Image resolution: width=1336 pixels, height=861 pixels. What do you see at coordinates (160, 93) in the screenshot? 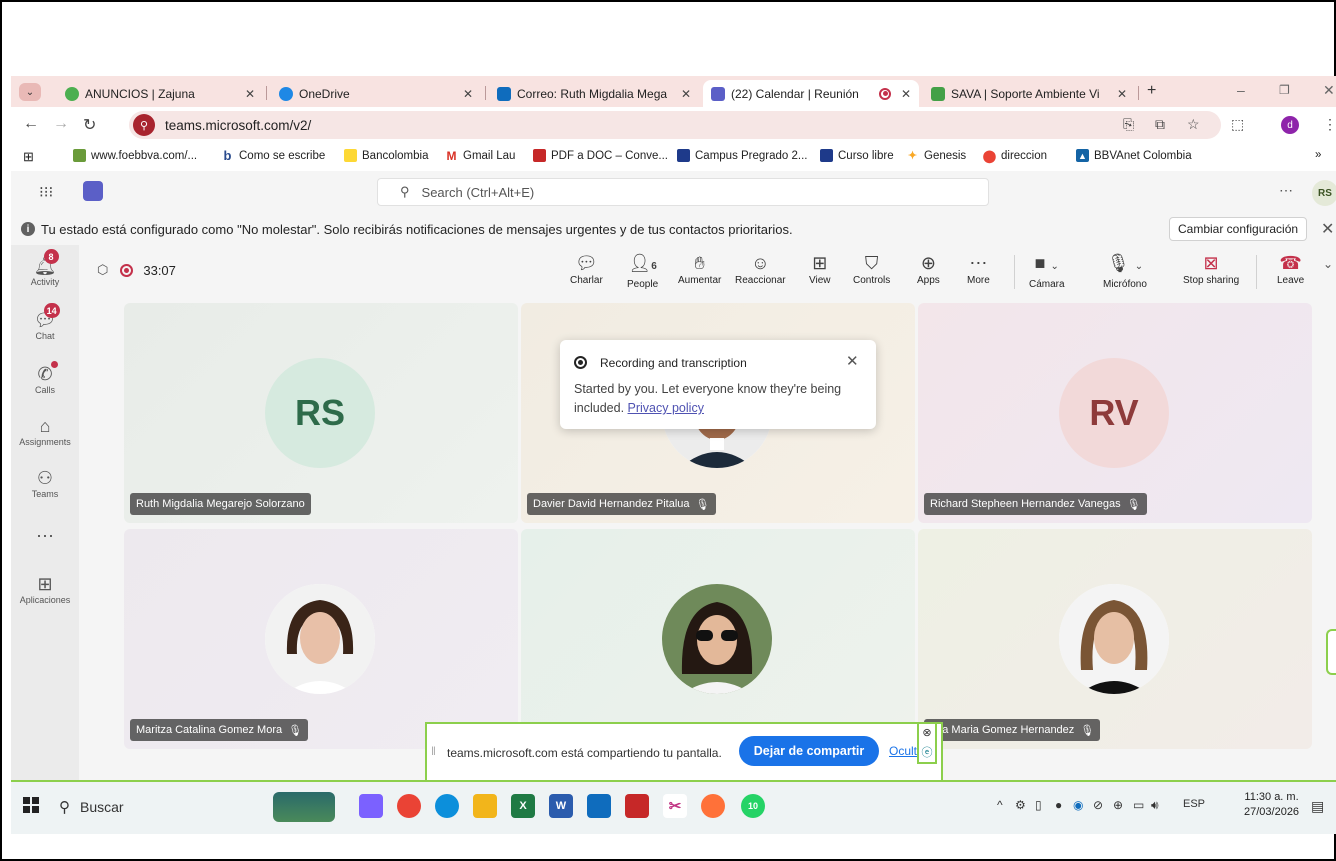
I see `tab-anuncios: ANUNCIOS | Zajuna ✕` at bounding box center [160, 93].